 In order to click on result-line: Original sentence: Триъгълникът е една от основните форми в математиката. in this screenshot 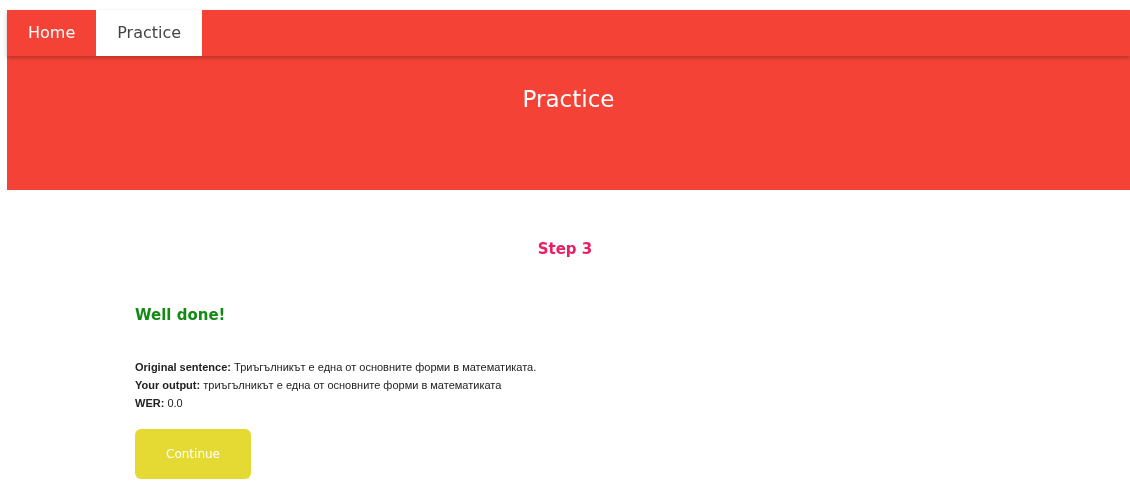, I will do `click(336, 367)`.